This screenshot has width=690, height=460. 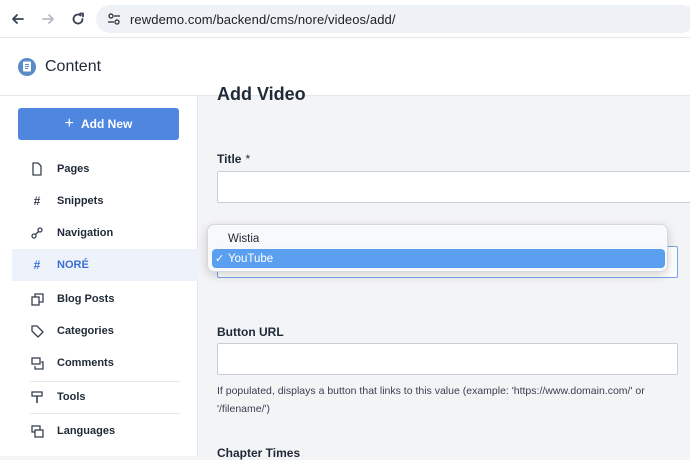 What do you see at coordinates (263, 19) in the screenshot?
I see `url-text: rewdemo.com/backend/cms/nore/videos/add/` at bounding box center [263, 19].